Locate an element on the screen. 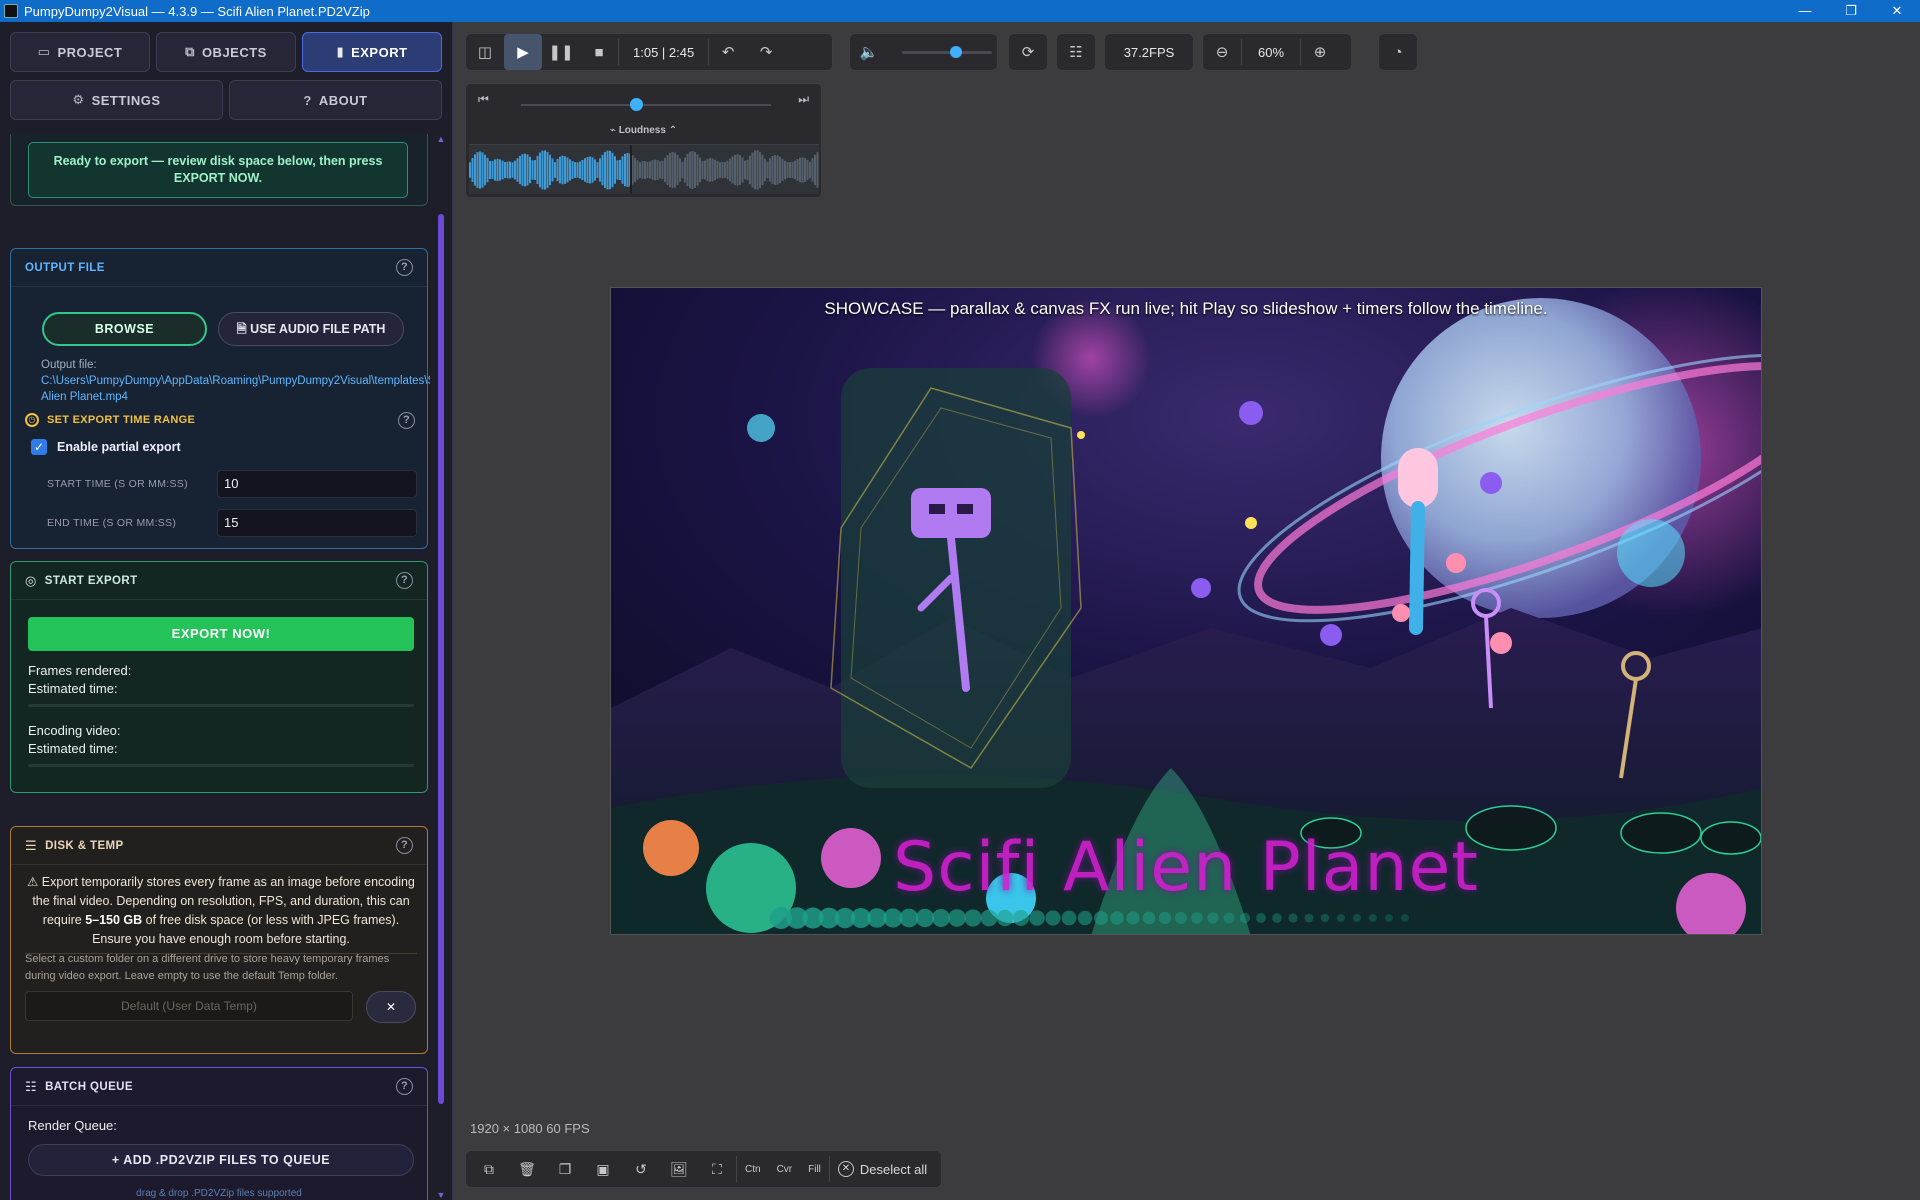 This screenshot has height=1200, width=1920. zoom-out-button: ⊖ is located at coordinates (1222, 52).